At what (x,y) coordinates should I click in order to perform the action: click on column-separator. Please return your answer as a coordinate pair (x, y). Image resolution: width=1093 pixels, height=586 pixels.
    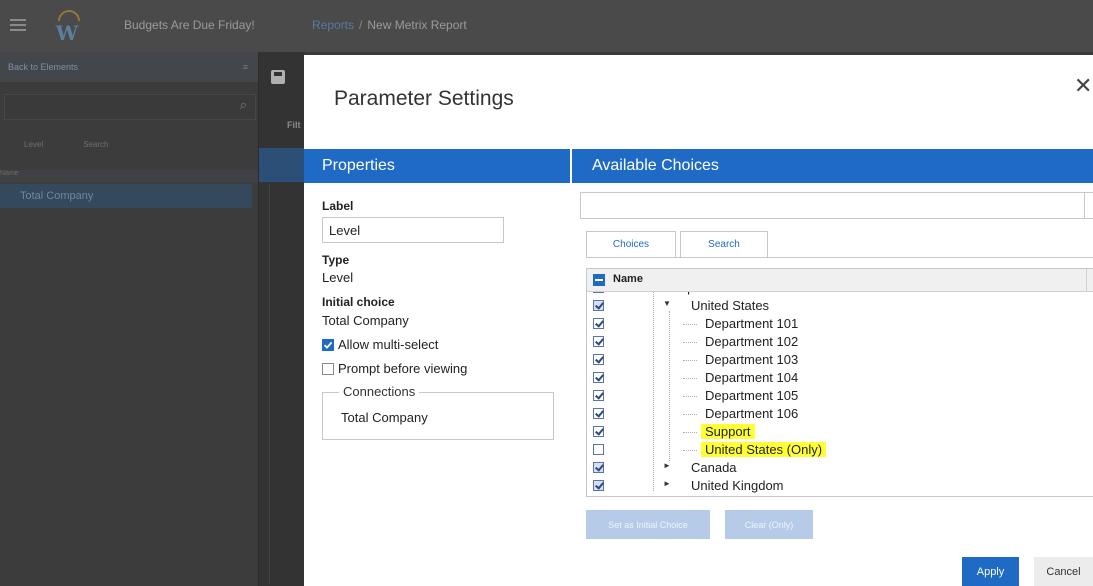
    Looking at the image, I should click on (1086, 280).